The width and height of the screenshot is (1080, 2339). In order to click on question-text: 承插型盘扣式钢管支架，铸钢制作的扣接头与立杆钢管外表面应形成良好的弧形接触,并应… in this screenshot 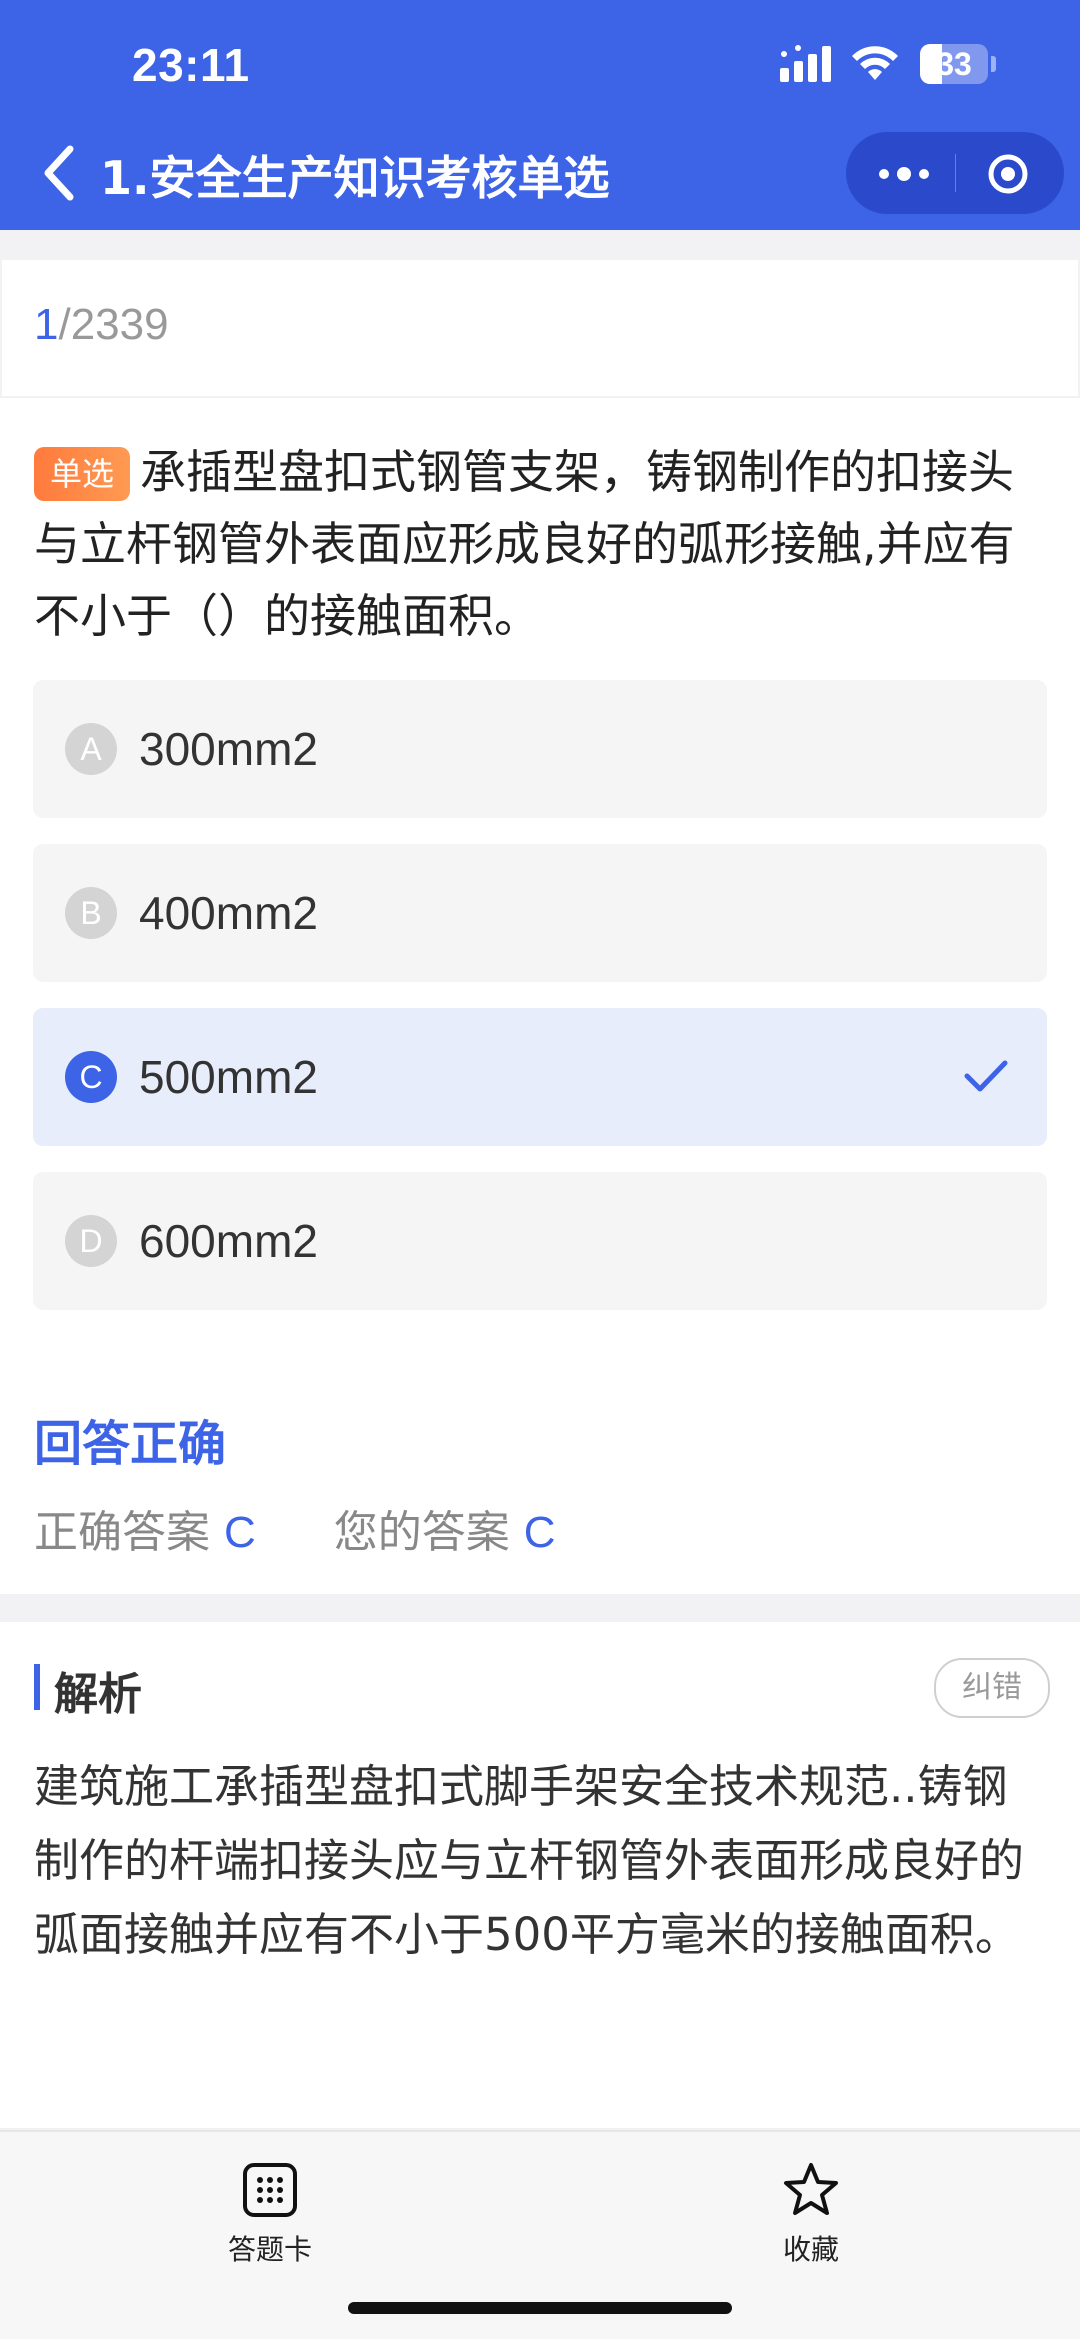, I will do `click(524, 544)`.